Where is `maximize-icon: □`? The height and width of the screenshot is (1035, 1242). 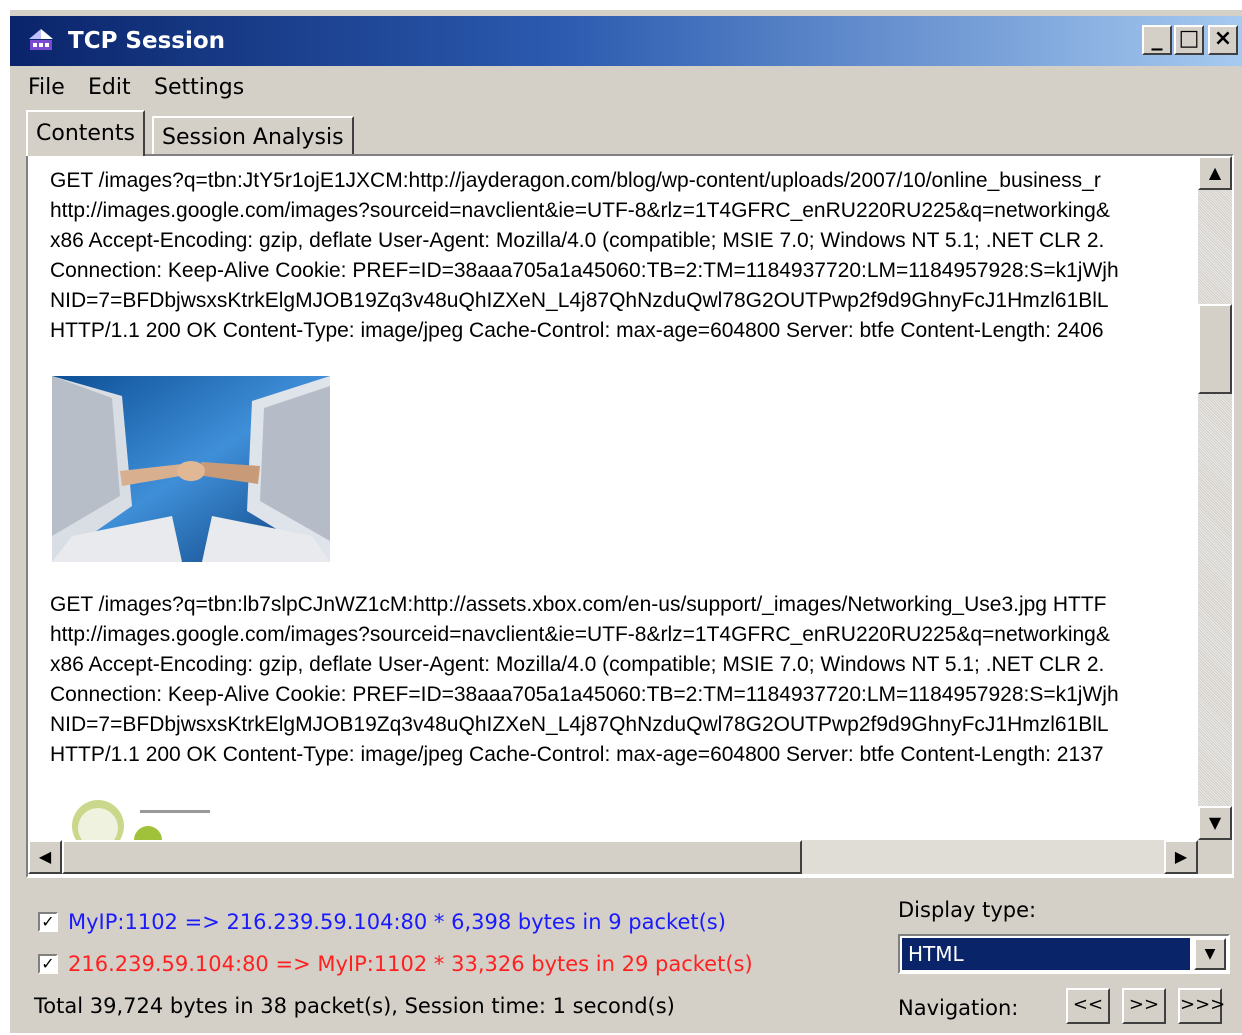 maximize-icon: □ is located at coordinates (1189, 38).